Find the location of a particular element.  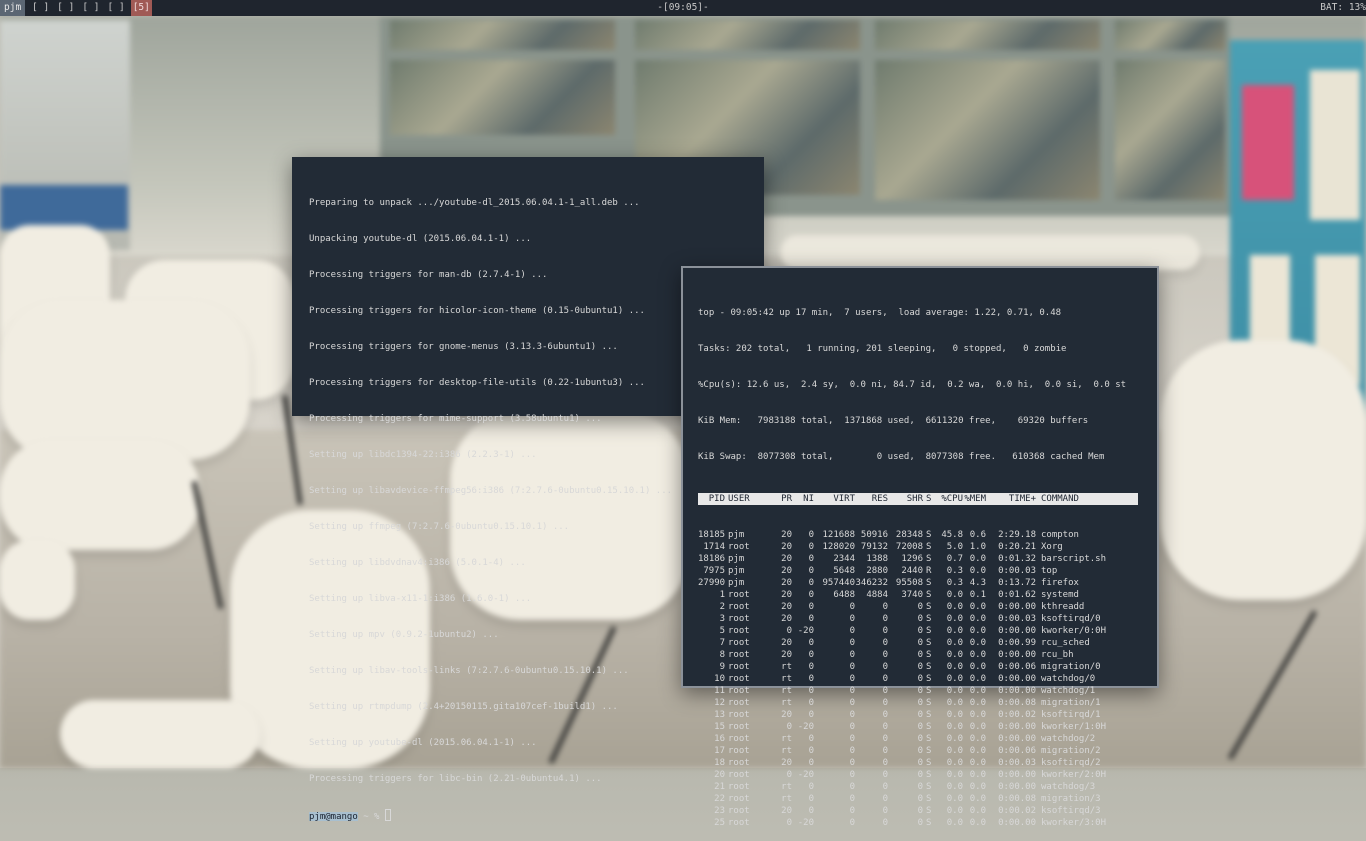

clock: -[09:05]- is located at coordinates (683, 7).